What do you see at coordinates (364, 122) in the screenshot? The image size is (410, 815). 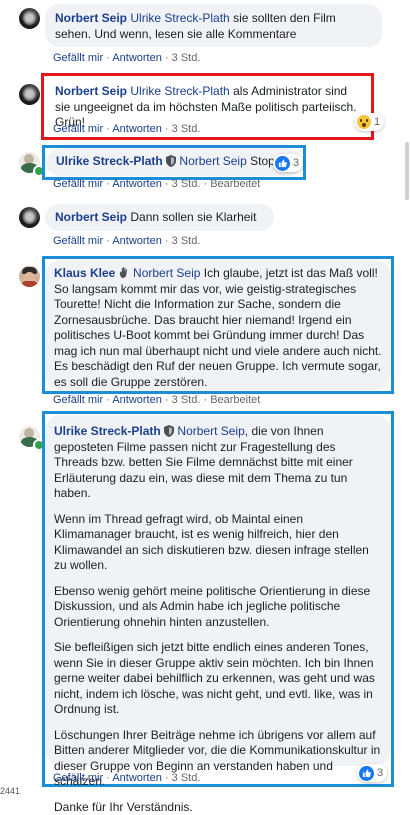 I see `wow-emoji-icon` at bounding box center [364, 122].